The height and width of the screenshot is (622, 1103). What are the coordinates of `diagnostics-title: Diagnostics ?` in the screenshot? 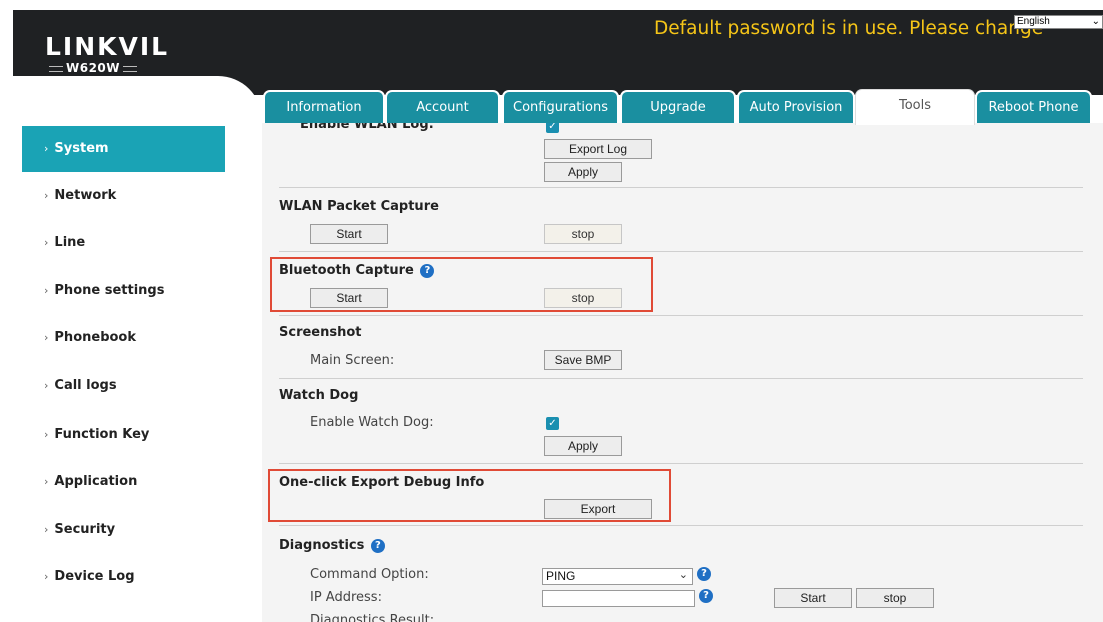 It's located at (332, 545).